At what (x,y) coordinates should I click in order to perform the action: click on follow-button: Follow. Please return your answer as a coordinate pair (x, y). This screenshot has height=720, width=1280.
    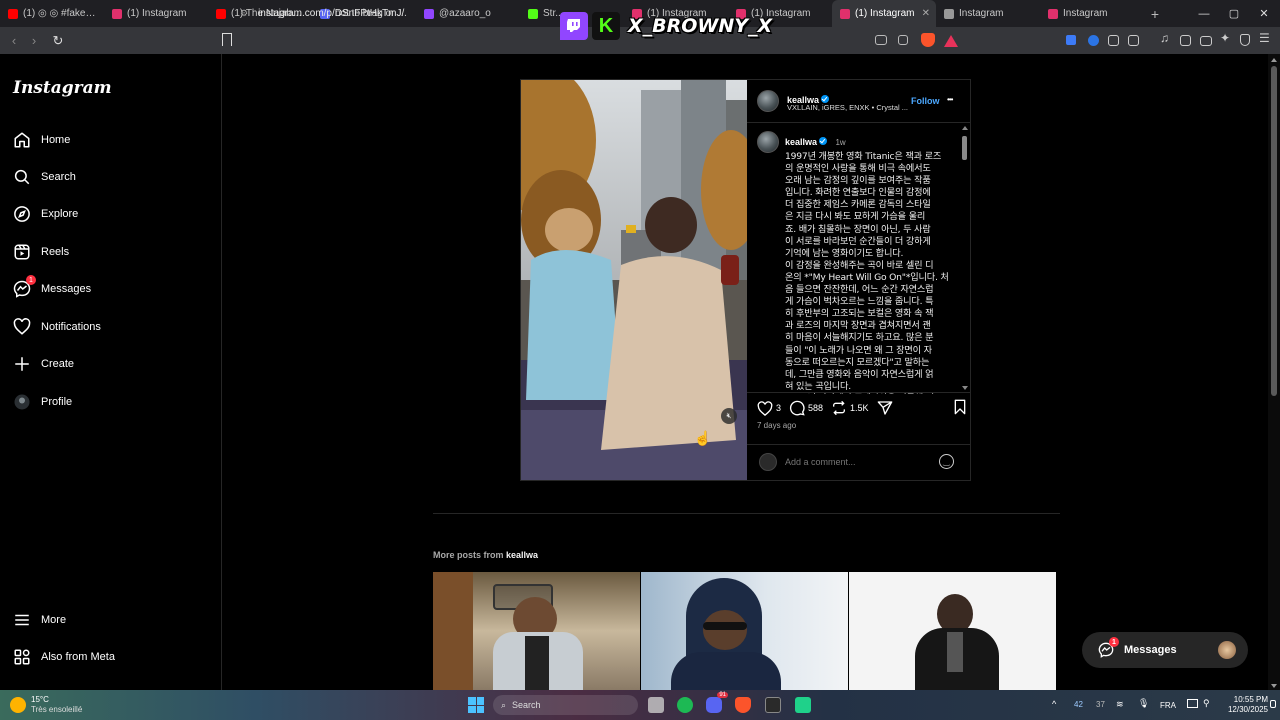
    Looking at the image, I should click on (925, 101).